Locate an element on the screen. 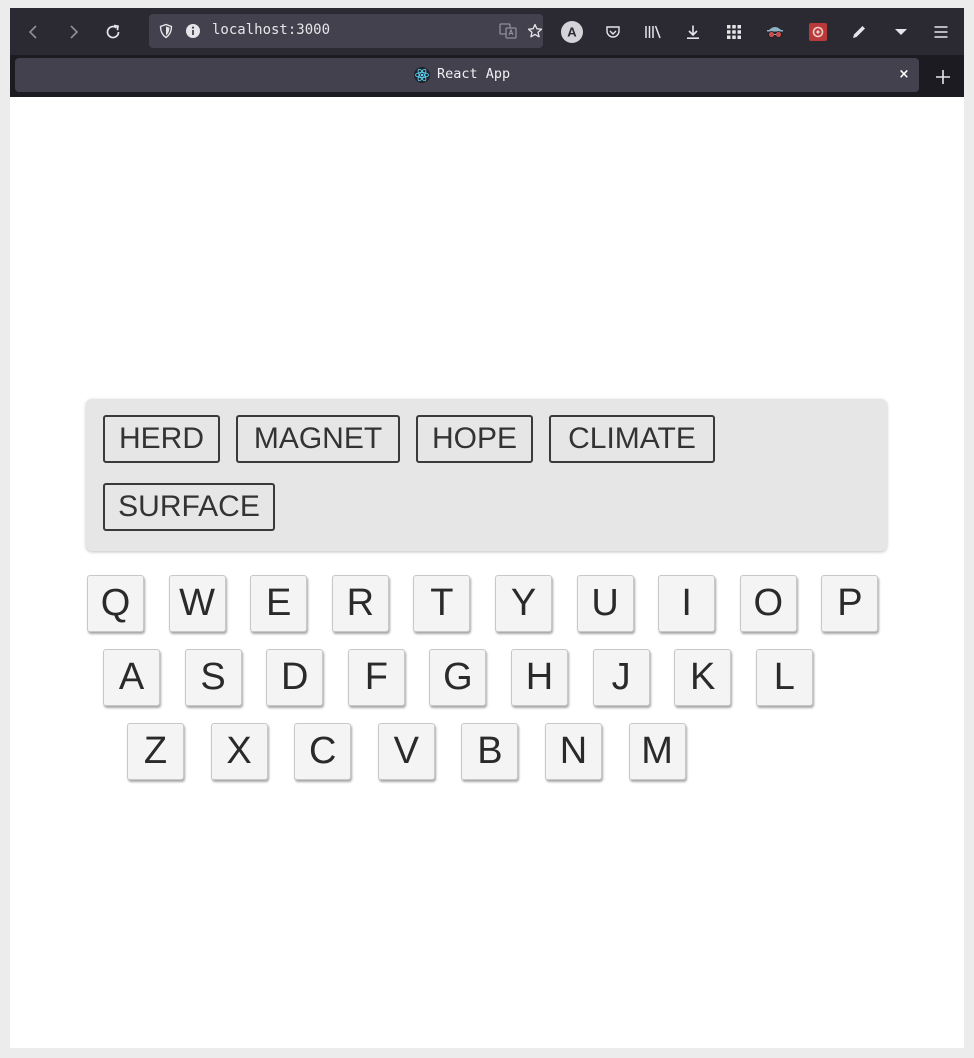 This screenshot has width=974, height=1058. new-tab-button is located at coordinates (943, 77).